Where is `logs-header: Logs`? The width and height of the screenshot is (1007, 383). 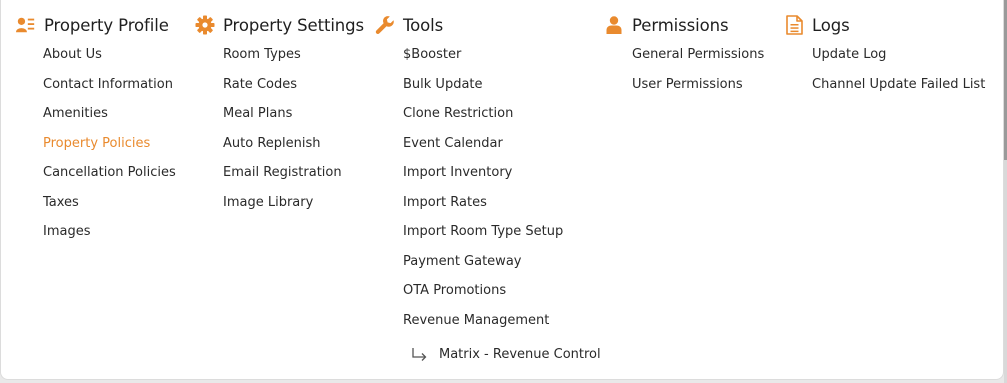
logs-header: Logs is located at coordinates (817, 25).